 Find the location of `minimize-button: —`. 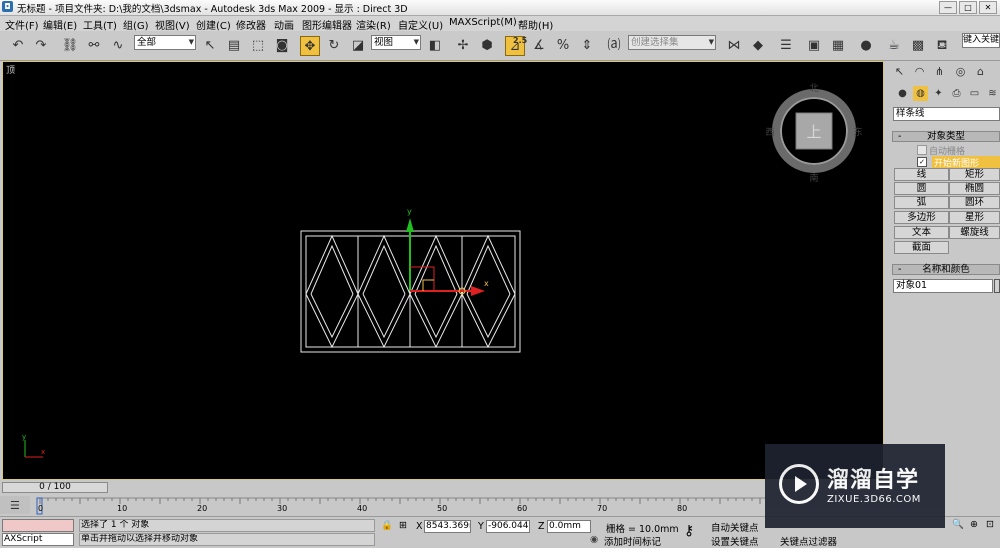

minimize-button: — is located at coordinates (948, 7).